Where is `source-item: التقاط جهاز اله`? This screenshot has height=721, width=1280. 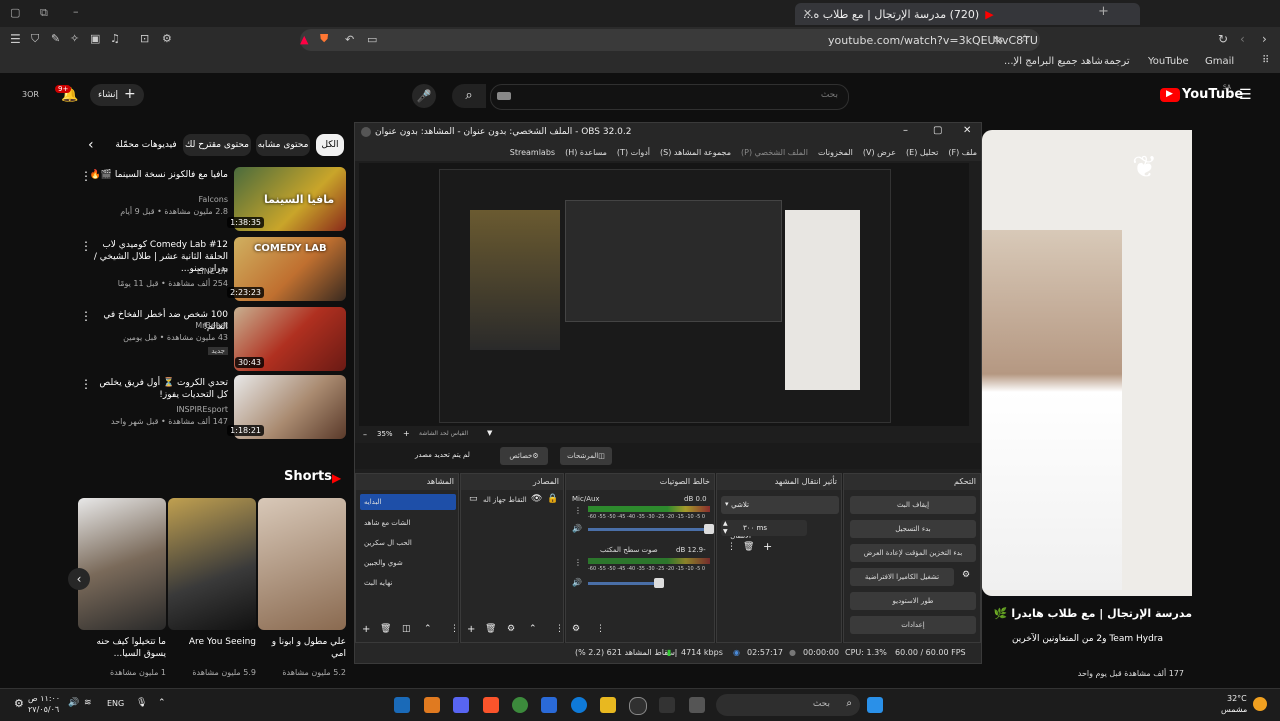
source-item: التقاط جهاز اله is located at coordinates (505, 500).